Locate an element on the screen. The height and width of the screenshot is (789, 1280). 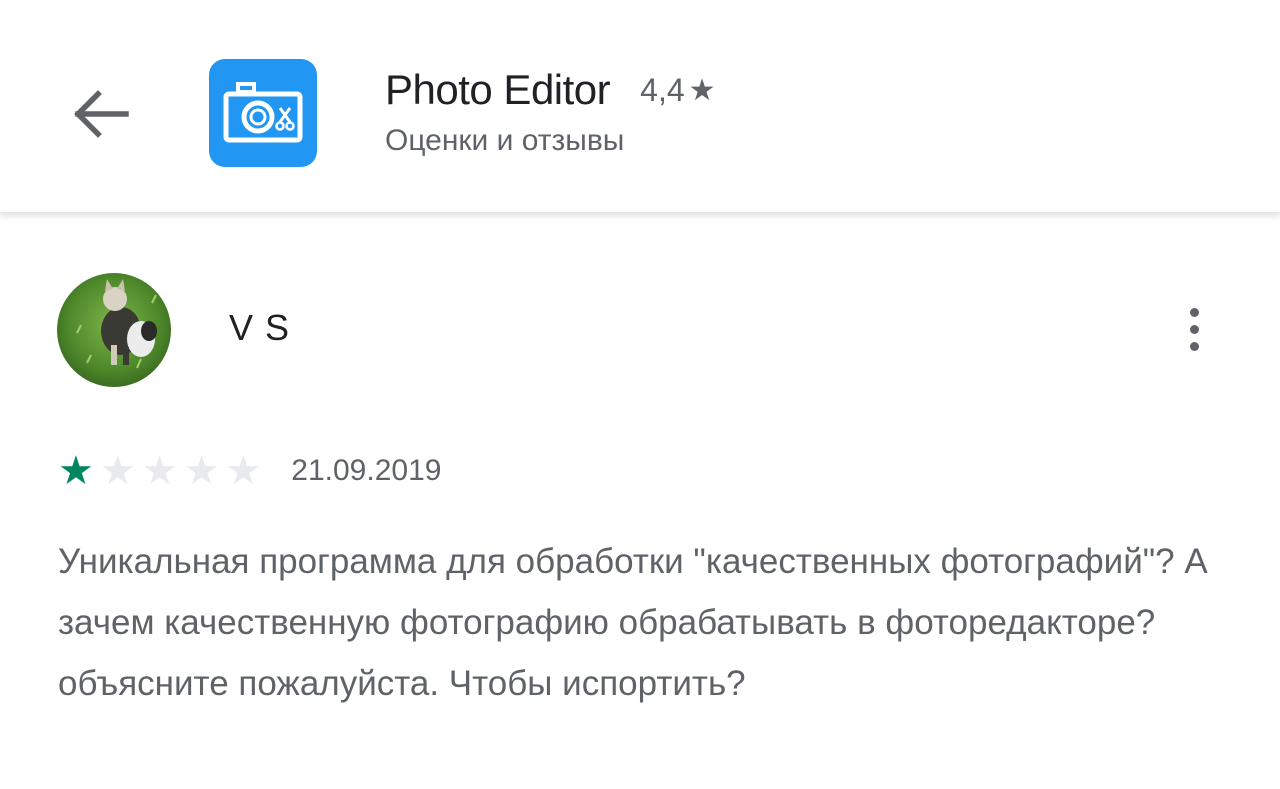
review-date: 21.09.2019 is located at coordinates (366, 470).